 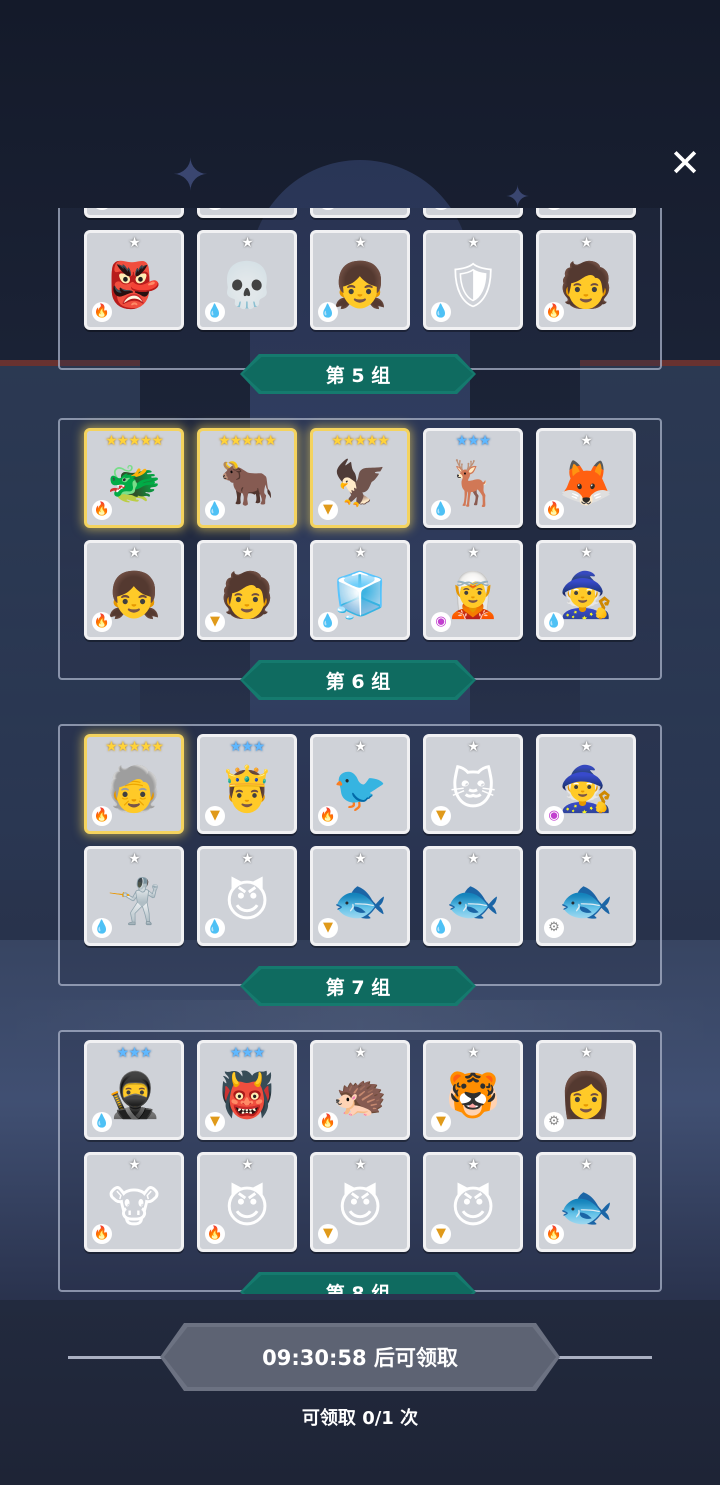 I want to click on hero-card: ★★★ 🦌 💧, so click(x=473, y=478).